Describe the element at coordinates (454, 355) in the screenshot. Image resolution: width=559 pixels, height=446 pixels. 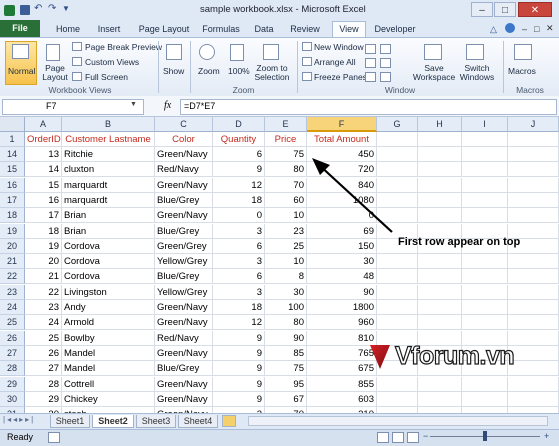
I see `watermark-text: Vforum.vn` at that location.